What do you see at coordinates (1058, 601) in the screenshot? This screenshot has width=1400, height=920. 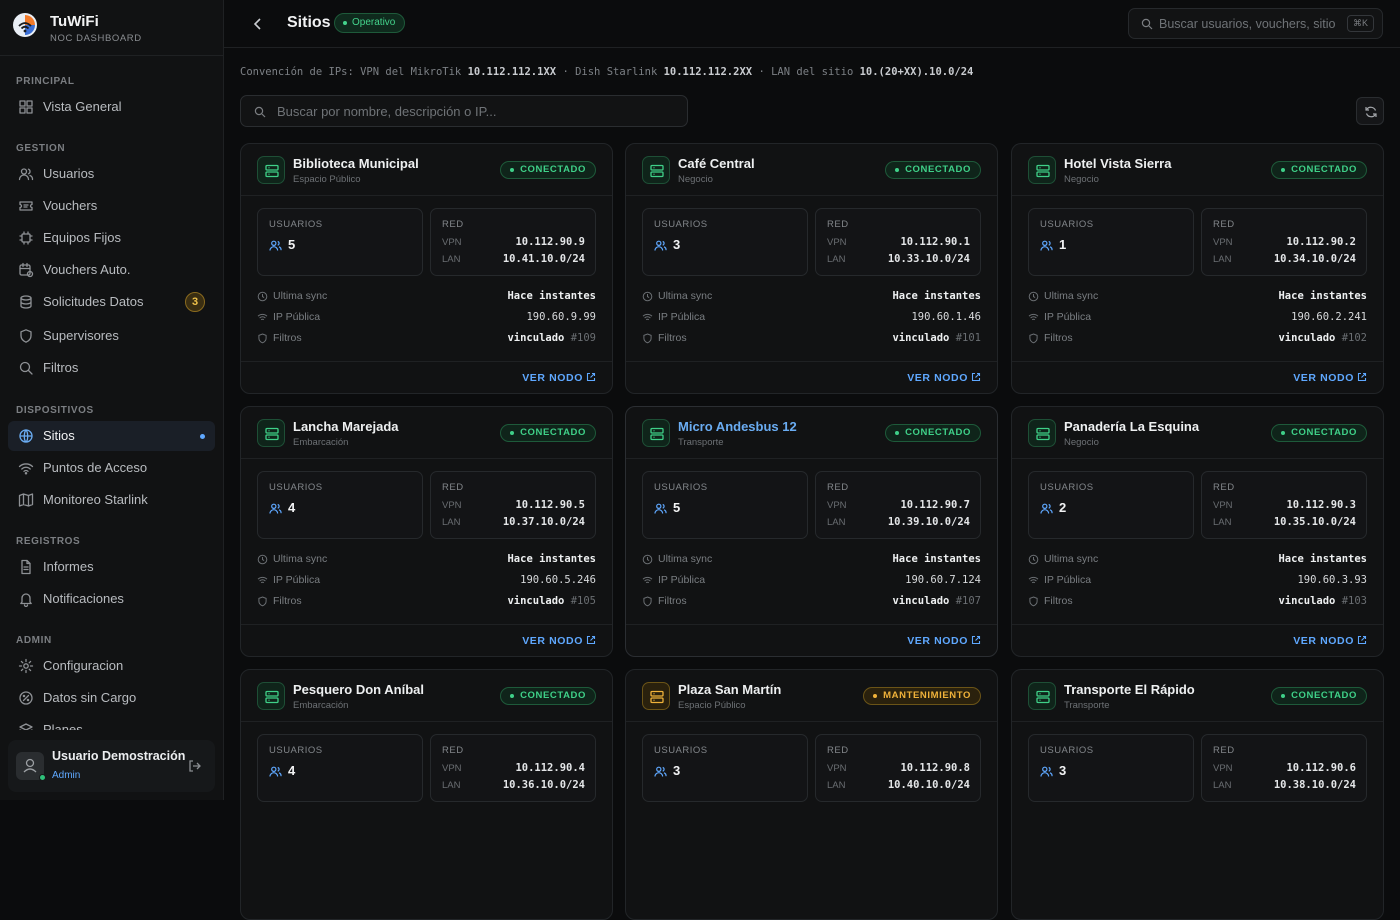 I see `filters-label: Filtros` at bounding box center [1058, 601].